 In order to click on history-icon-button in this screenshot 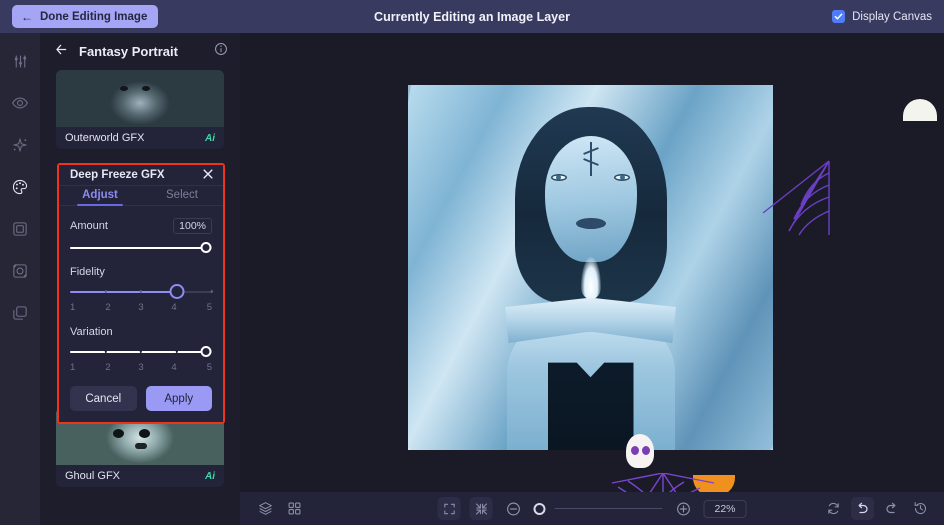, I will do `click(920, 508)`.